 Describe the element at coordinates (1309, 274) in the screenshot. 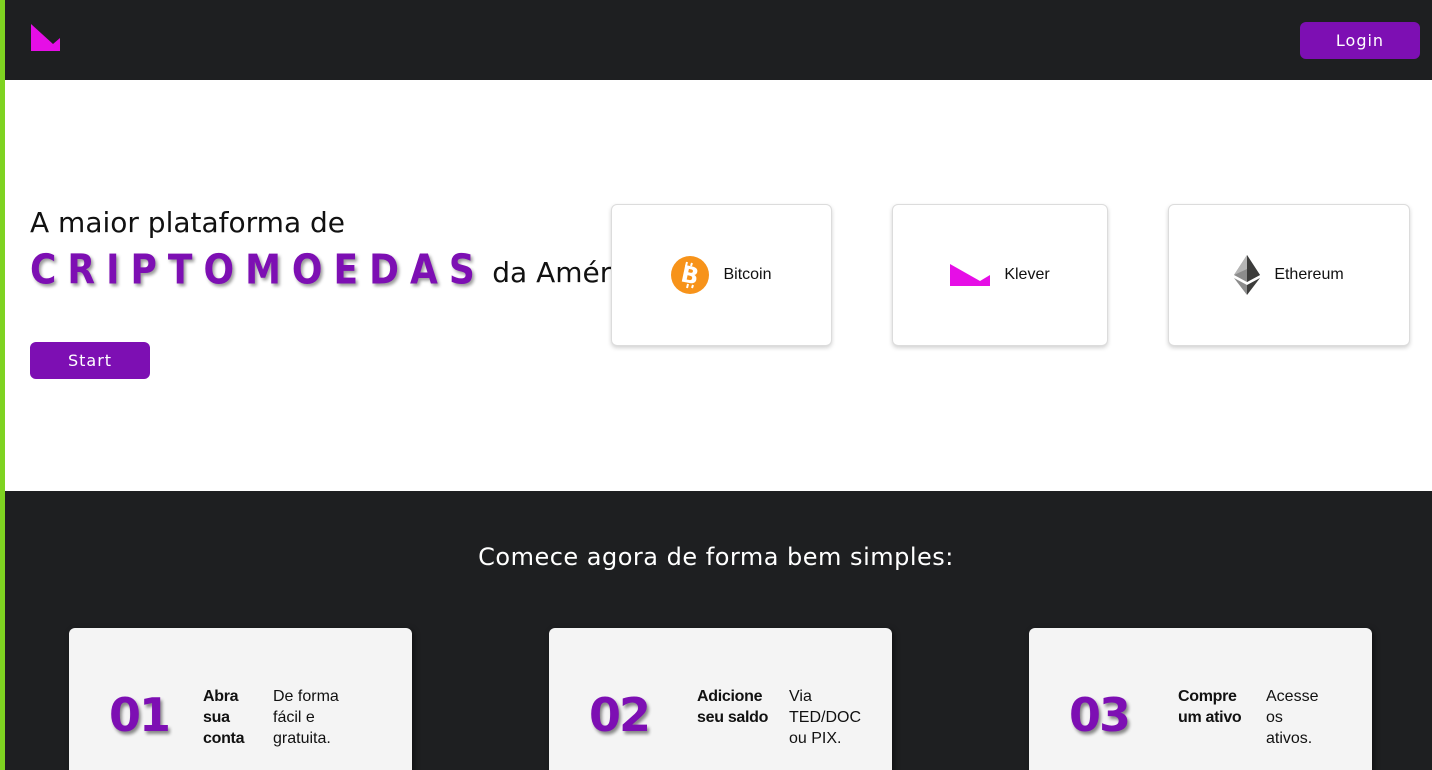

I see `coin-label-ethereum: Ethereum` at that location.